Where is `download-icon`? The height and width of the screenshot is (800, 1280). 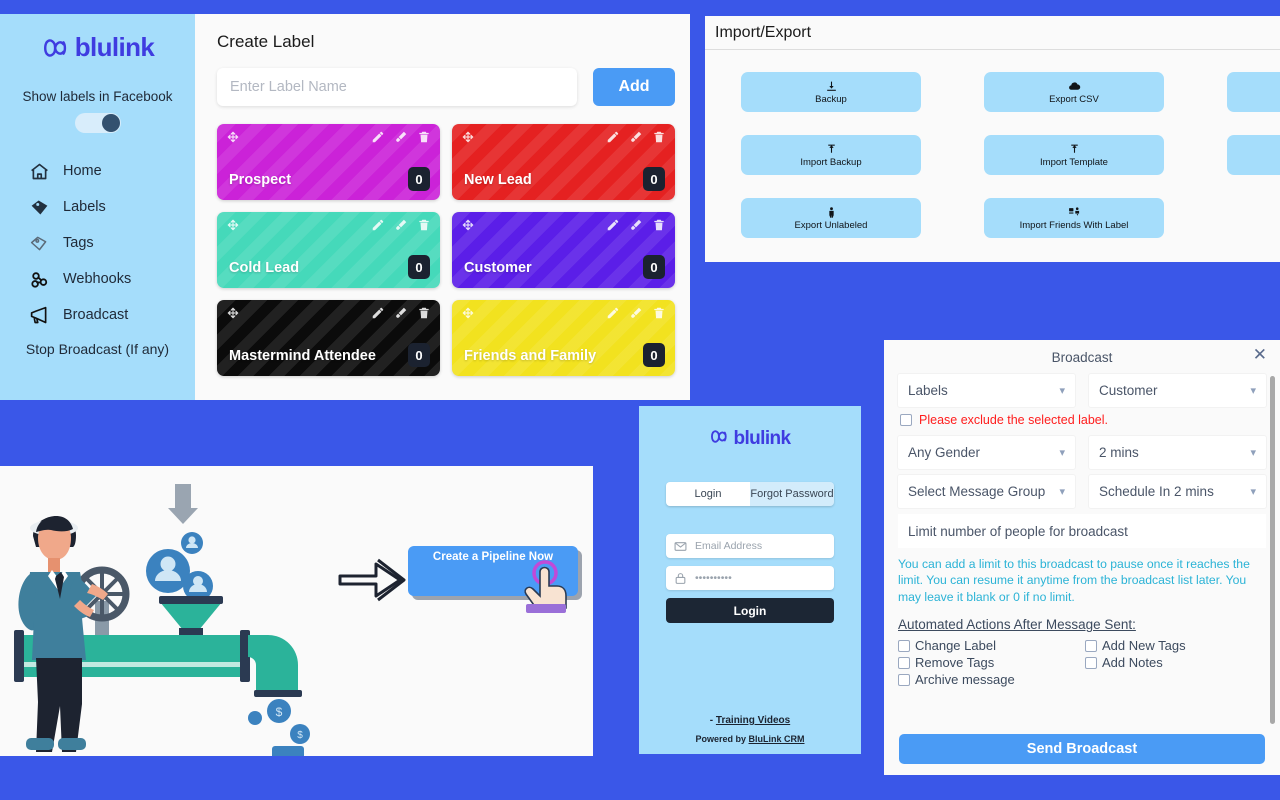
download-icon is located at coordinates (831, 86).